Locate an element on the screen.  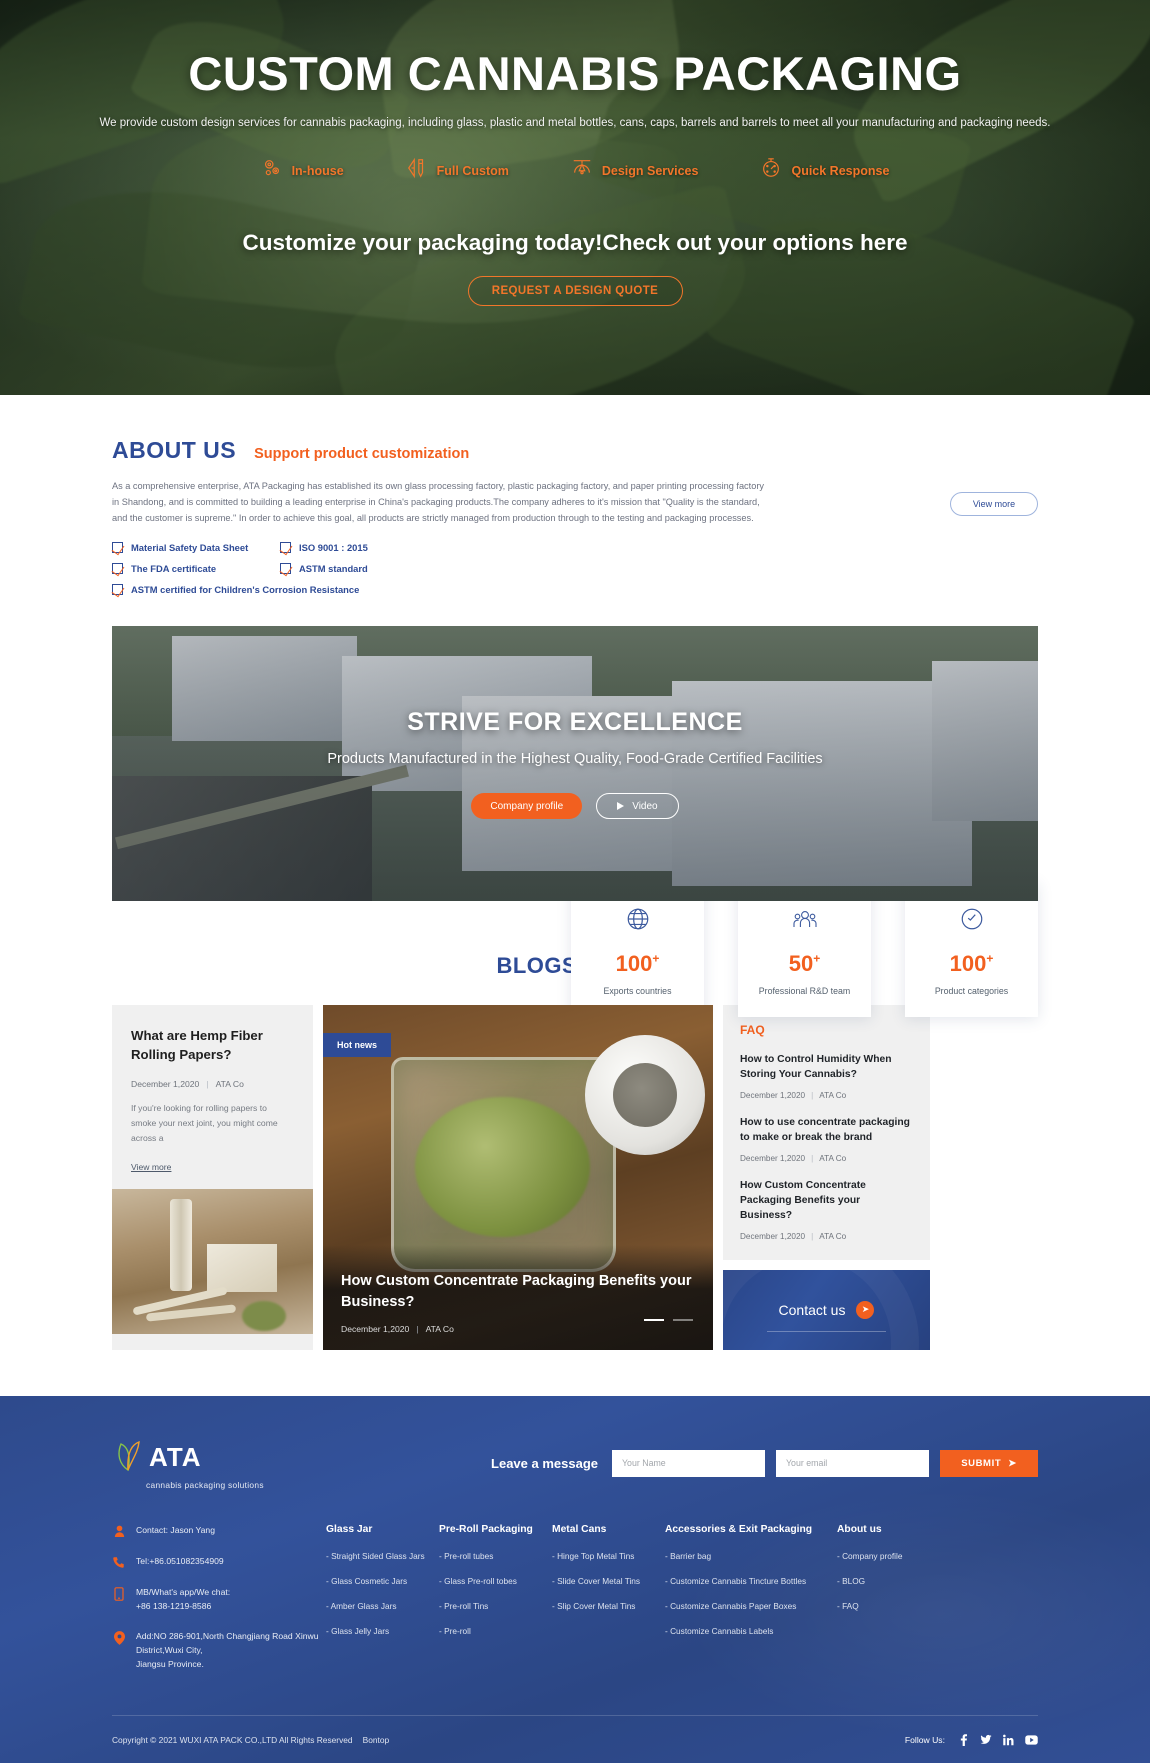
hero-feature-full-custom: Full Custom is located at coordinates (457, 170).